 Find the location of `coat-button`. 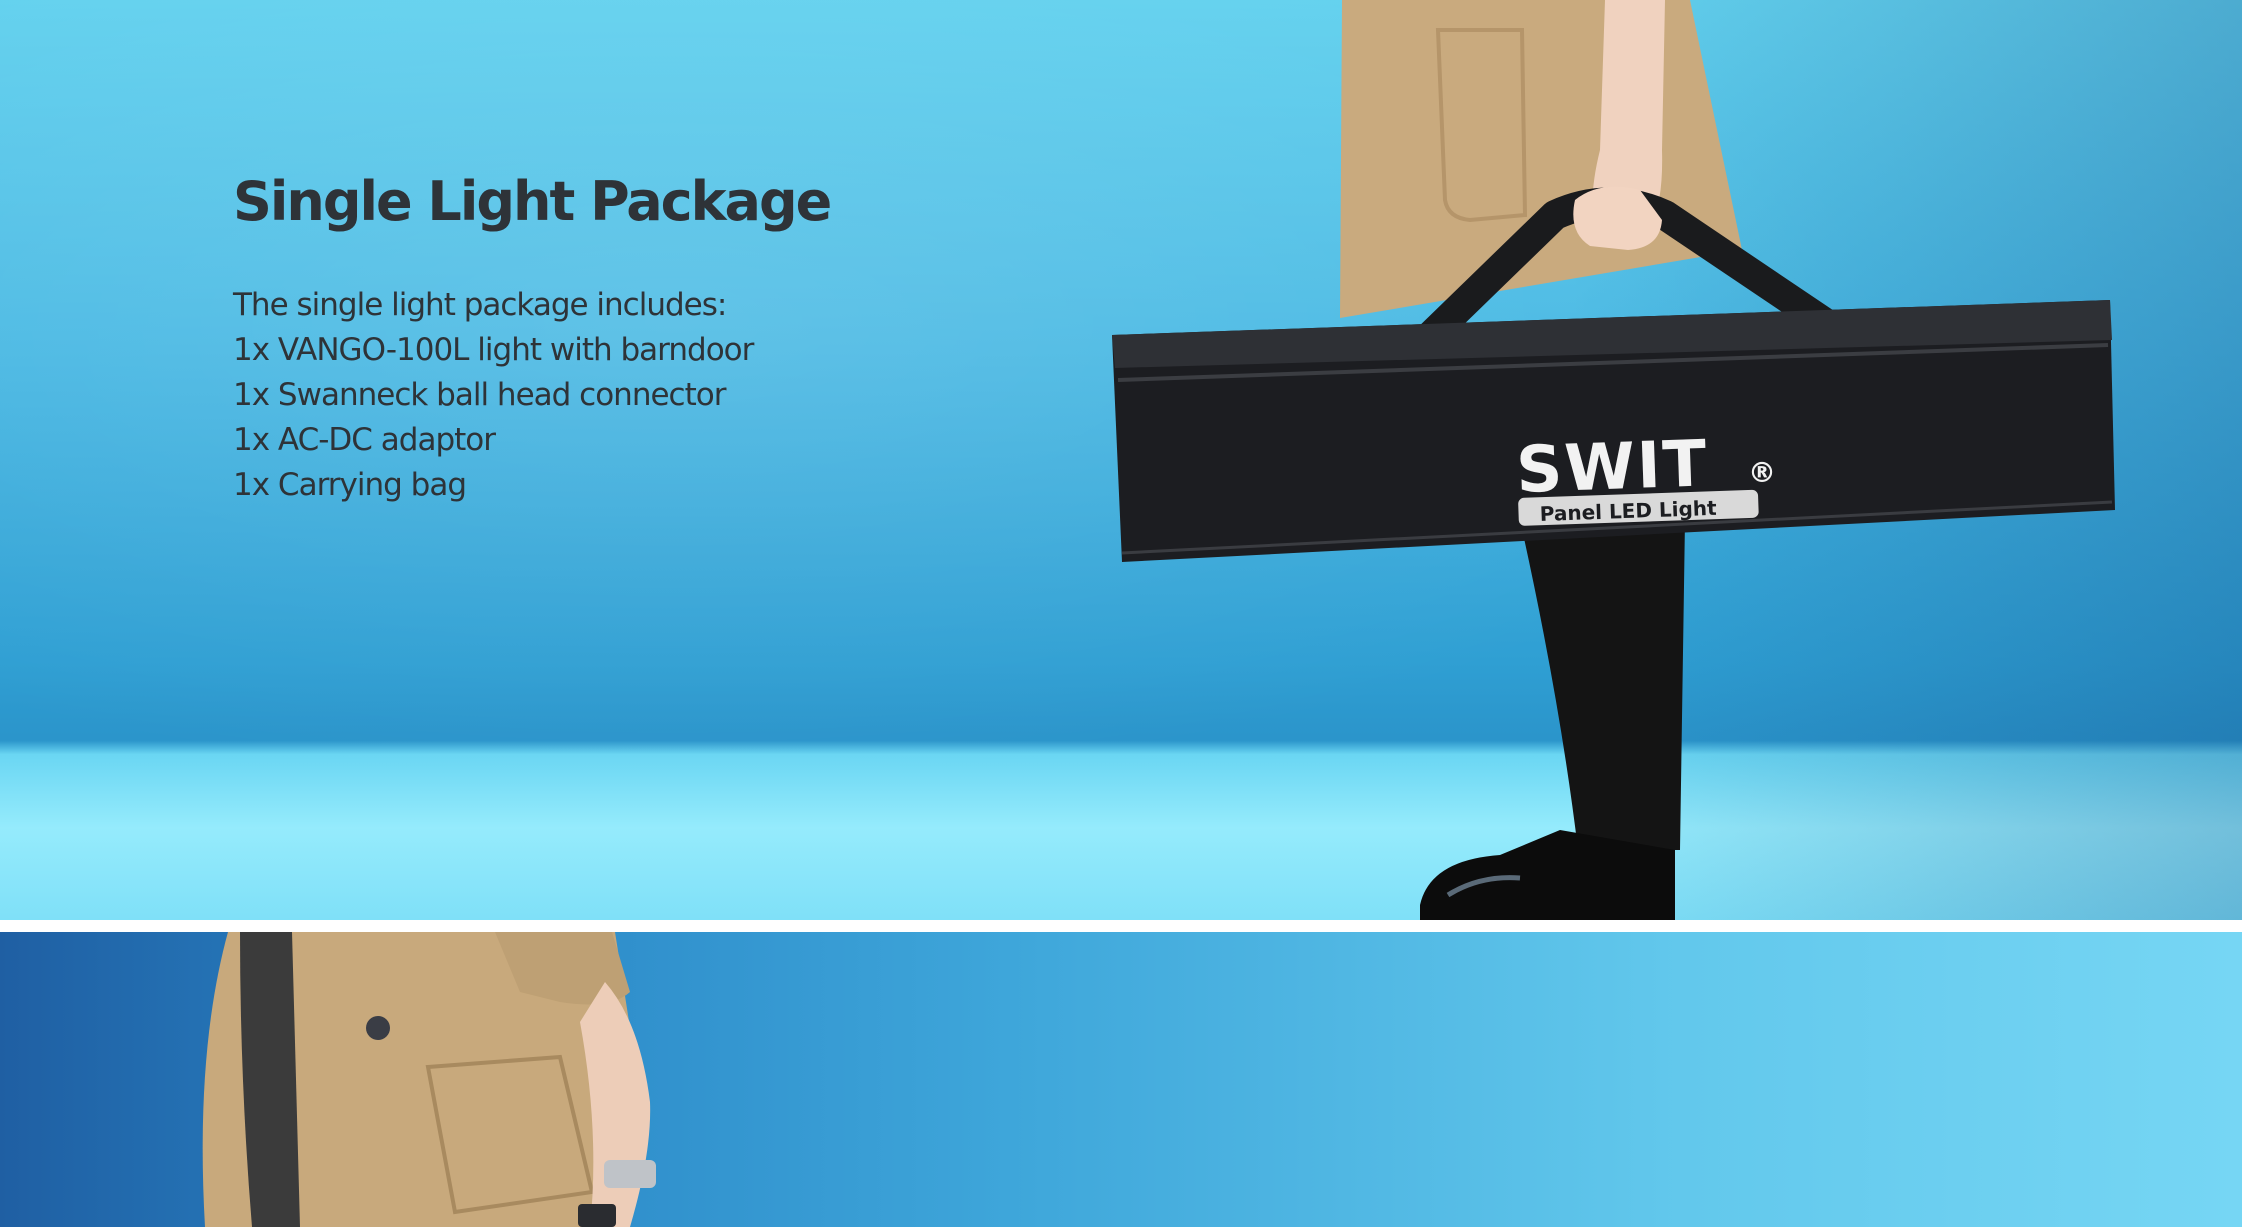

coat-button is located at coordinates (378, 1028).